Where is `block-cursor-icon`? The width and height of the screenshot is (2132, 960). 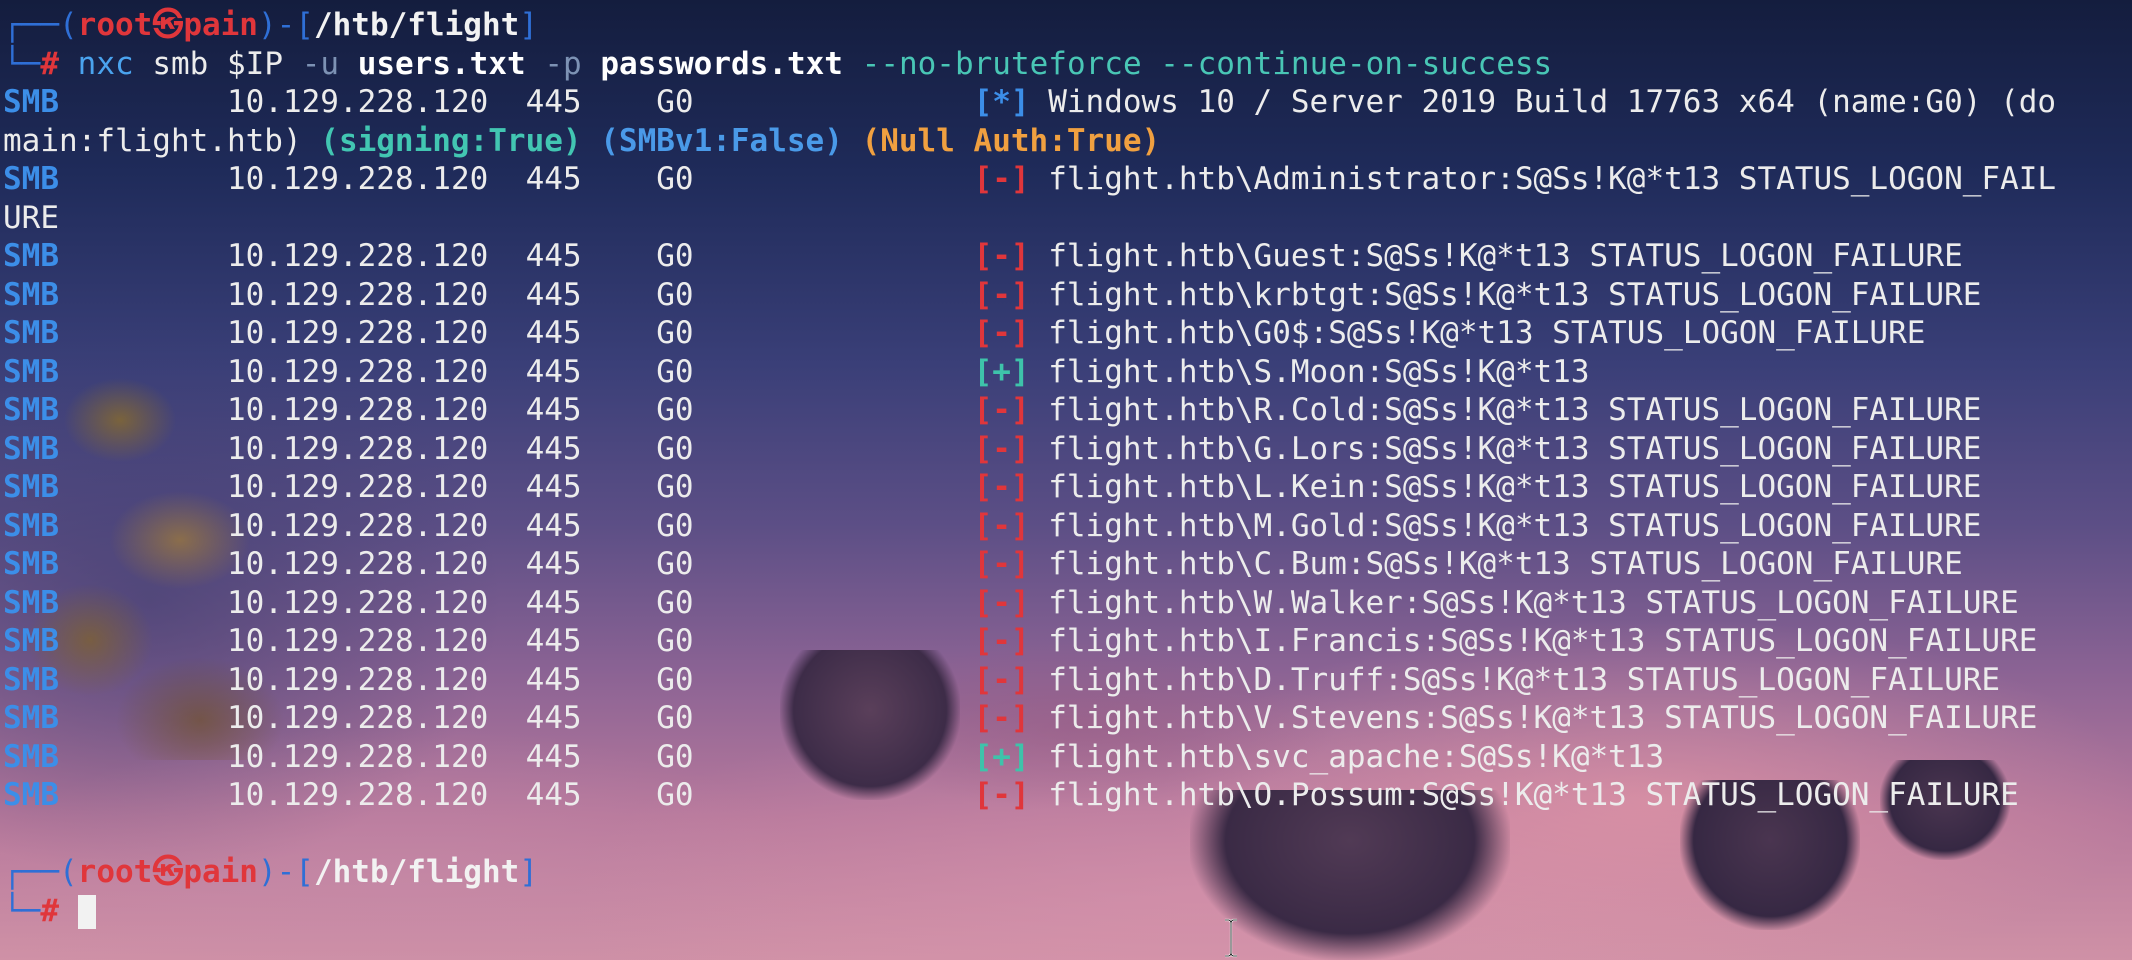
block-cursor-icon is located at coordinates (86, 912).